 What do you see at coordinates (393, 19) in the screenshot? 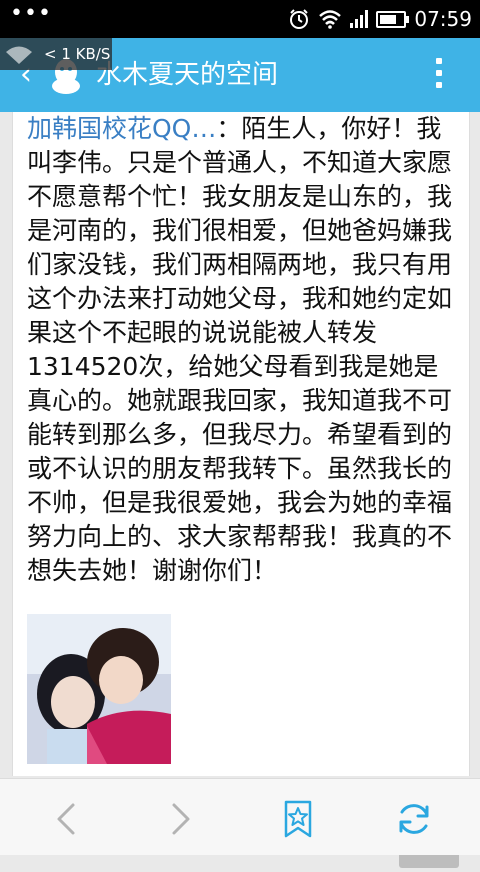
I see `battery-icon` at bounding box center [393, 19].